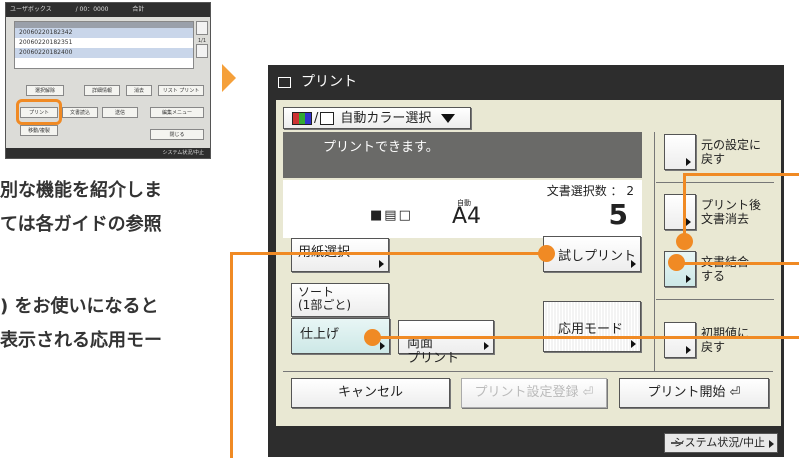  Describe the element at coordinates (102, 90) in the screenshot. I see `thumb-details-button: 詳細情報` at that location.